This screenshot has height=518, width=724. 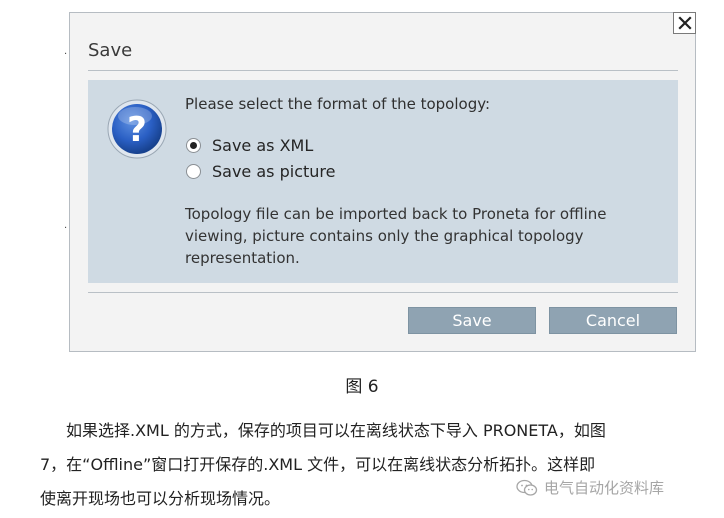 I want to click on paragraph-line: 如果选择.XML 的方式，保存的项目可以在离线状态下导入 PRONETA，如图, so click(x=336, y=430).